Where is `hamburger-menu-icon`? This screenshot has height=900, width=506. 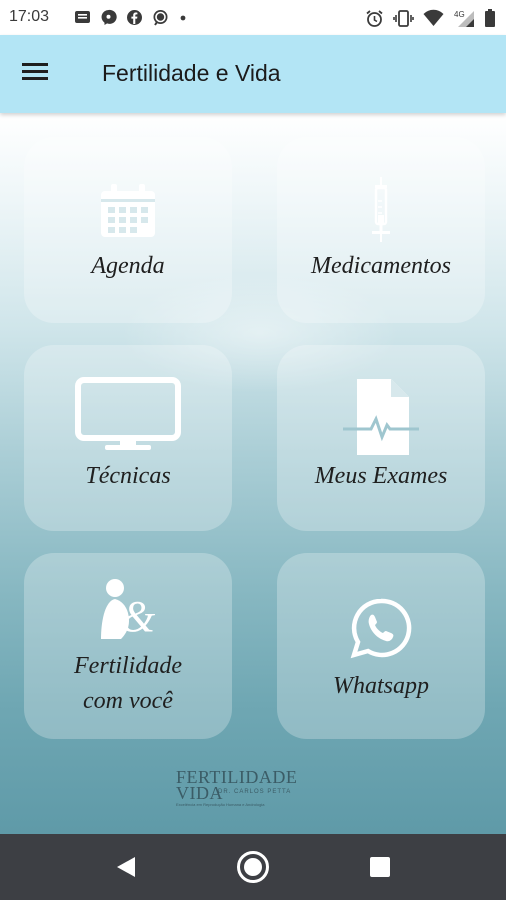
hamburger-menu-icon is located at coordinates (39, 74).